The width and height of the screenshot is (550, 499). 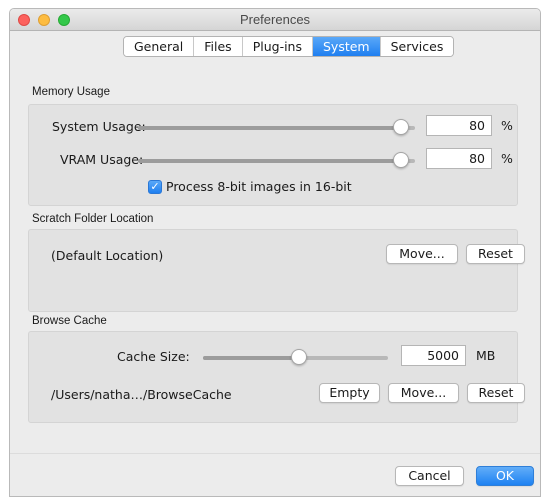 I want to click on cache-size-slider, so click(x=295, y=357).